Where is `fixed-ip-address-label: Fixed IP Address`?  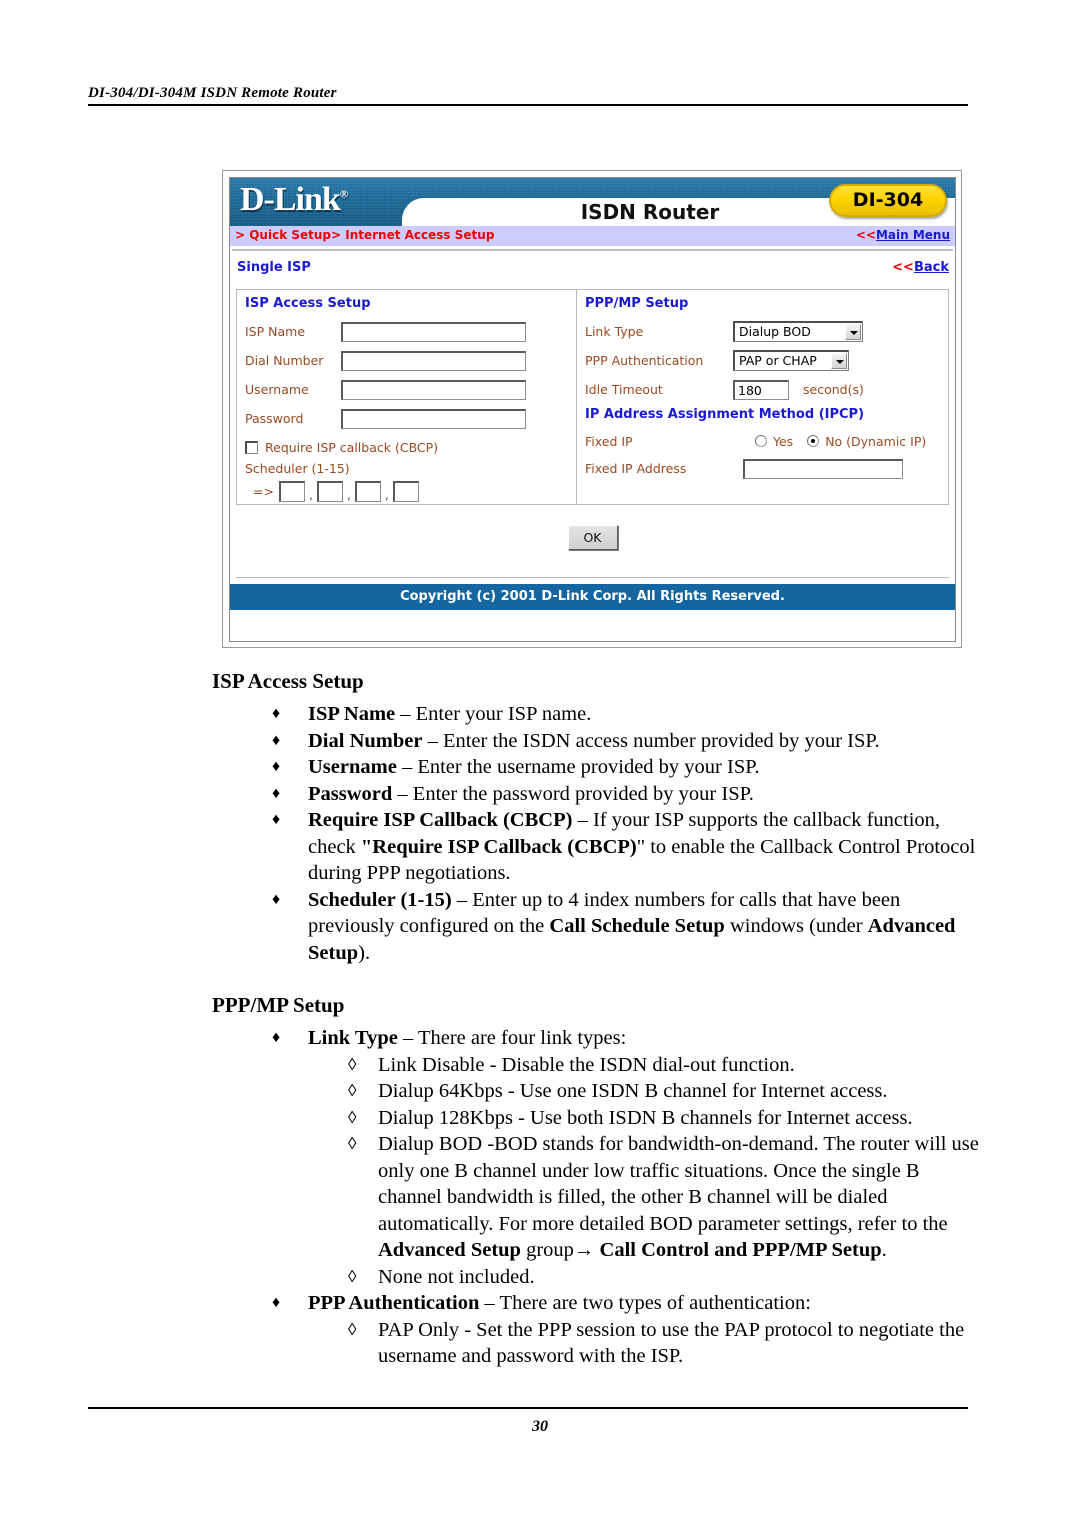
fixed-ip-address-label: Fixed IP Address is located at coordinates (636, 468).